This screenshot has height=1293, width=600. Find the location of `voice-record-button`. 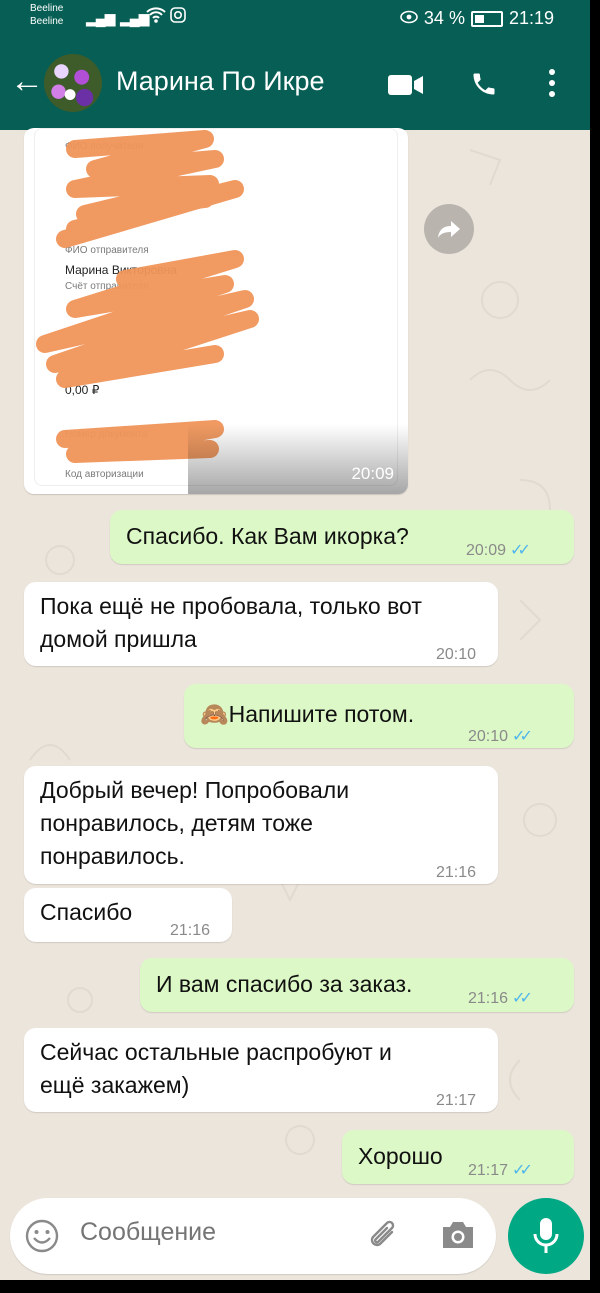

voice-record-button is located at coordinates (546, 1236).